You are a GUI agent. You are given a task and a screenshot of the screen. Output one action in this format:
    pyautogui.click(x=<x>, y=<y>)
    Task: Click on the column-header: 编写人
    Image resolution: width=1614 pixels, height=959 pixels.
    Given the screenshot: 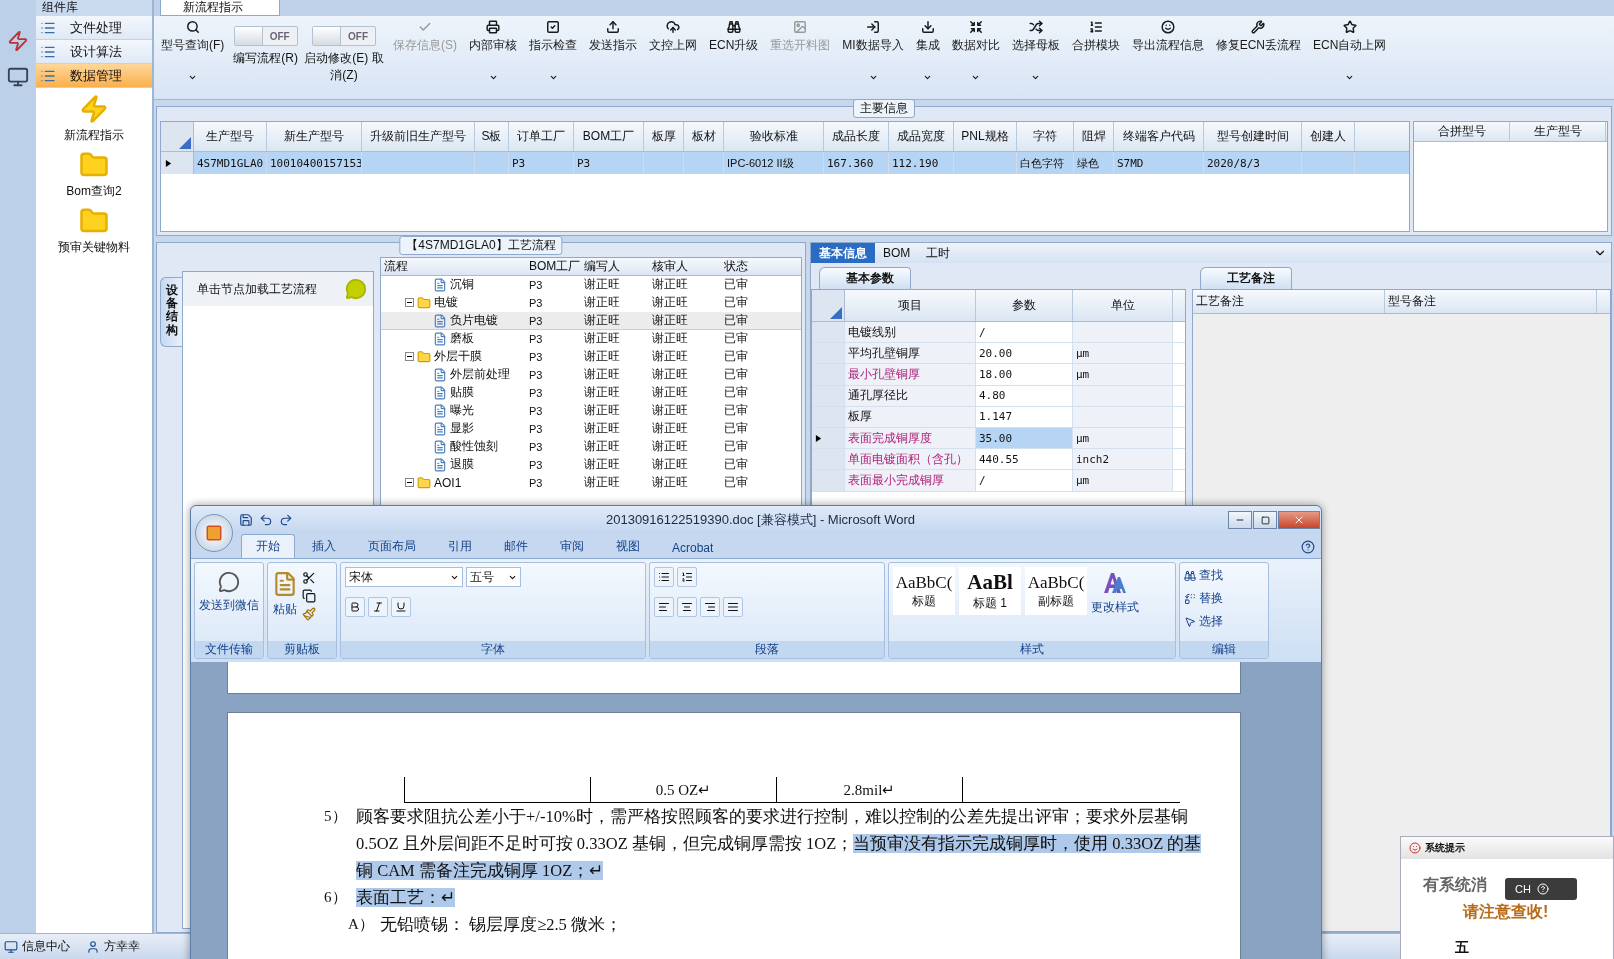 What is the action you would take?
    pyautogui.click(x=615, y=266)
    